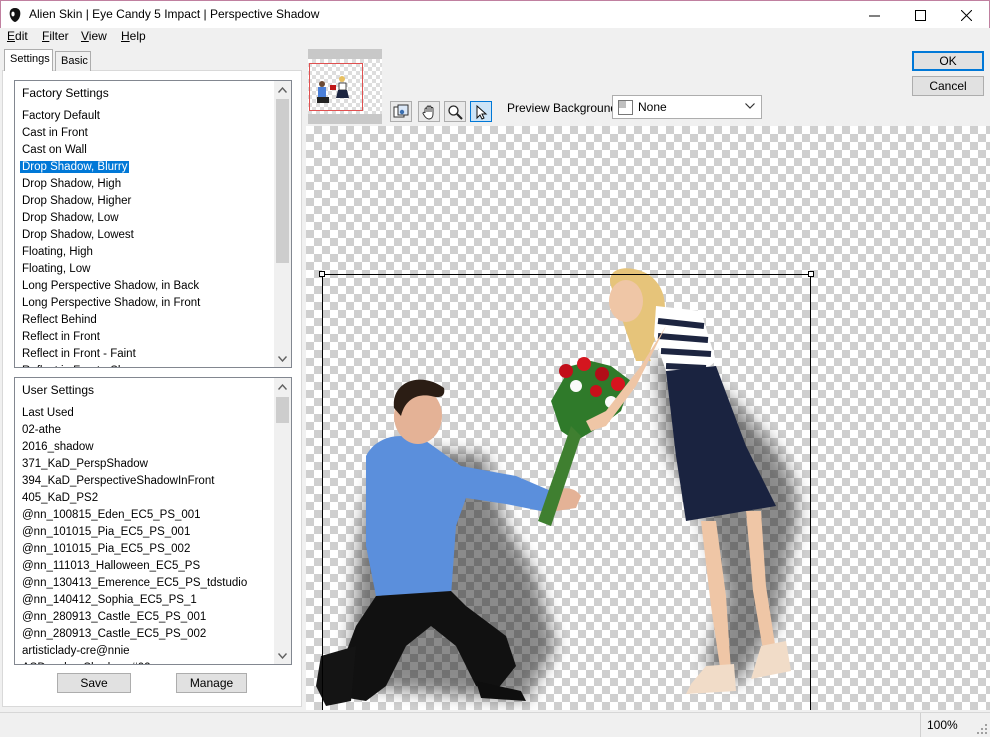 Image resolution: width=990 pixels, height=737 pixels. Describe the element at coordinates (85, 464) in the screenshot. I see `user-list-item-label: 371_KaD_PerspShadow` at that location.